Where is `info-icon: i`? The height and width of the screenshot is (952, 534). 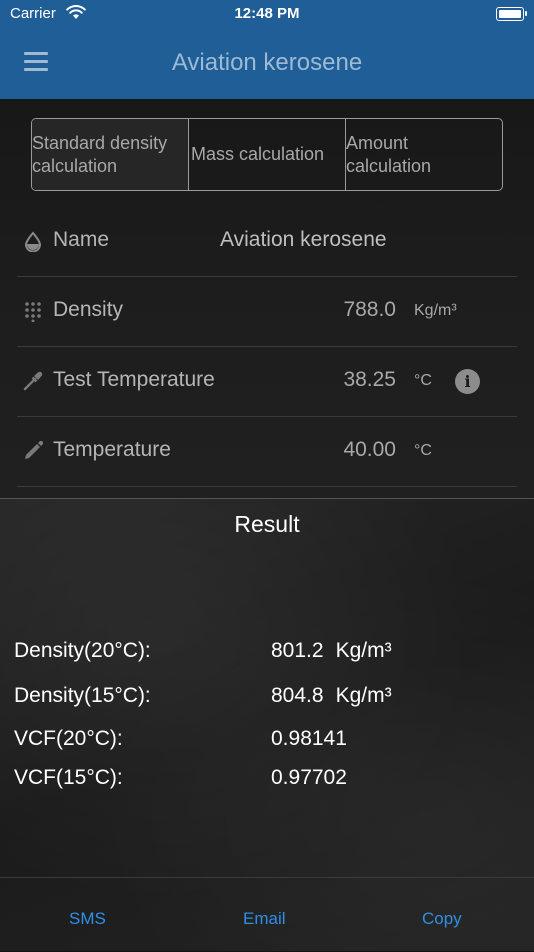
info-icon: i is located at coordinates (467, 381).